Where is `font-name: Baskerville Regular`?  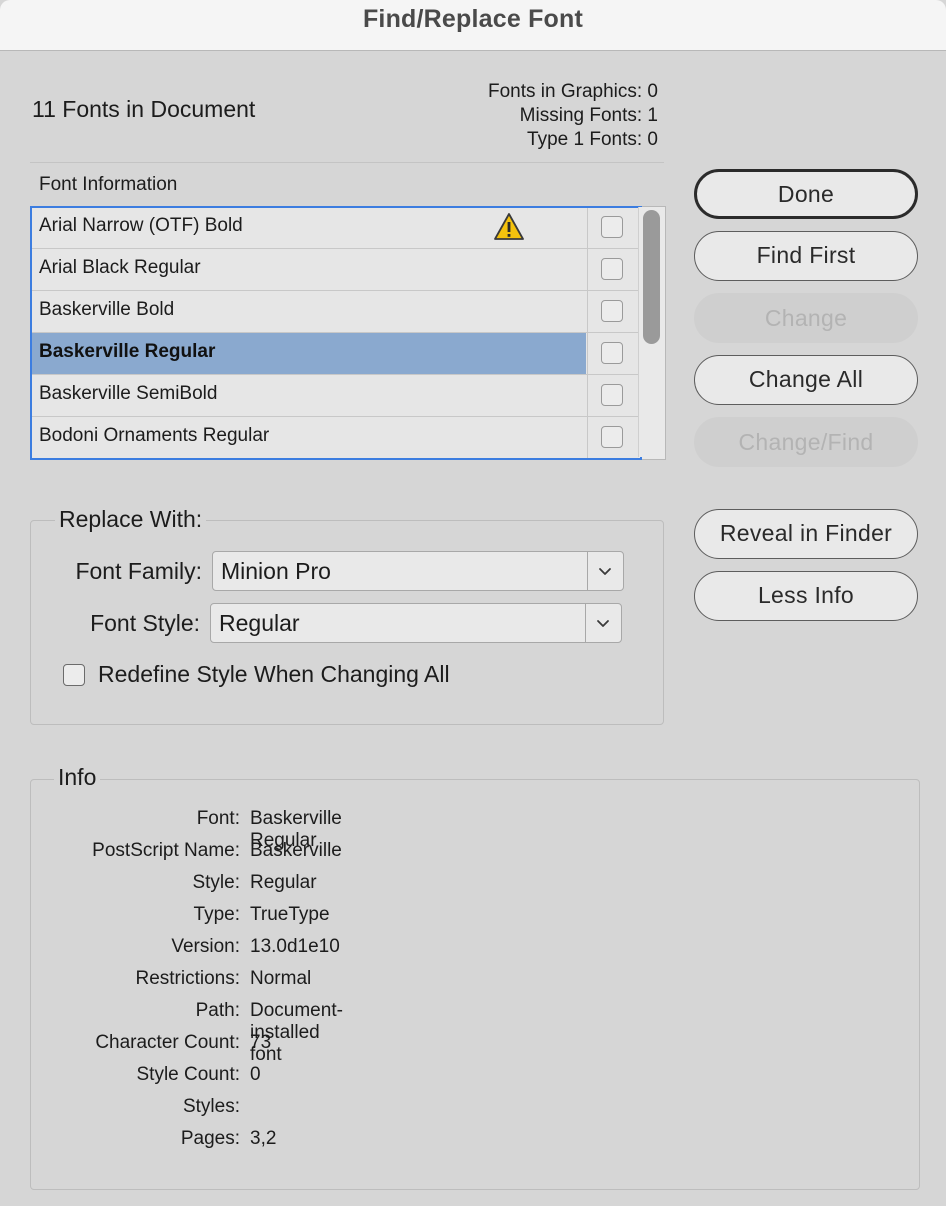
font-name: Baskerville Regular is located at coordinates (127, 351).